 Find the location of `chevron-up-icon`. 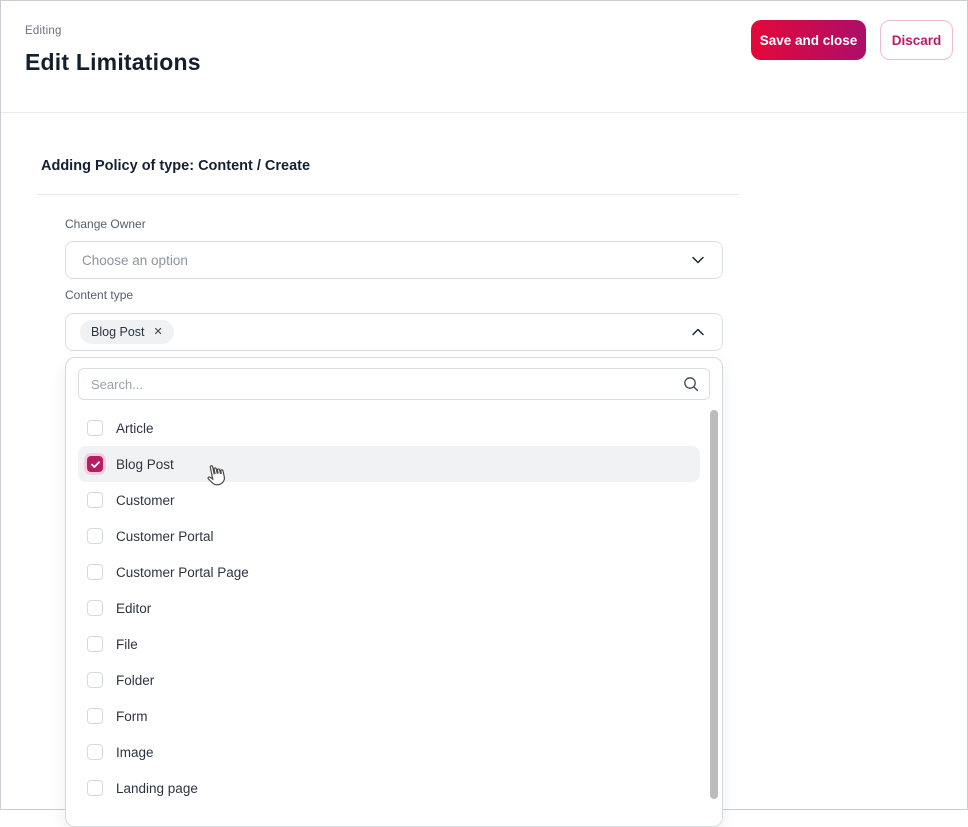

chevron-up-icon is located at coordinates (698, 332).